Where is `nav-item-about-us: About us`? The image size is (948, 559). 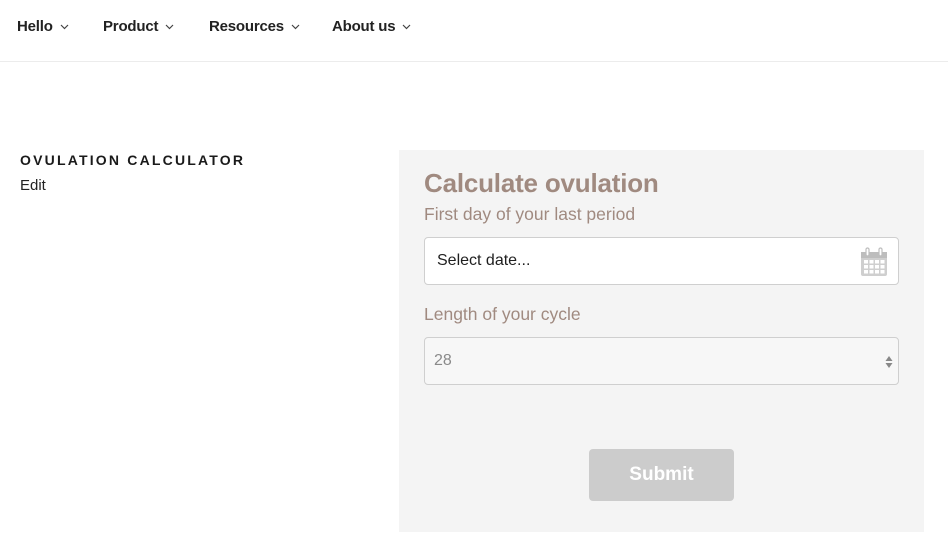
nav-item-about-us: About us is located at coordinates (371, 26).